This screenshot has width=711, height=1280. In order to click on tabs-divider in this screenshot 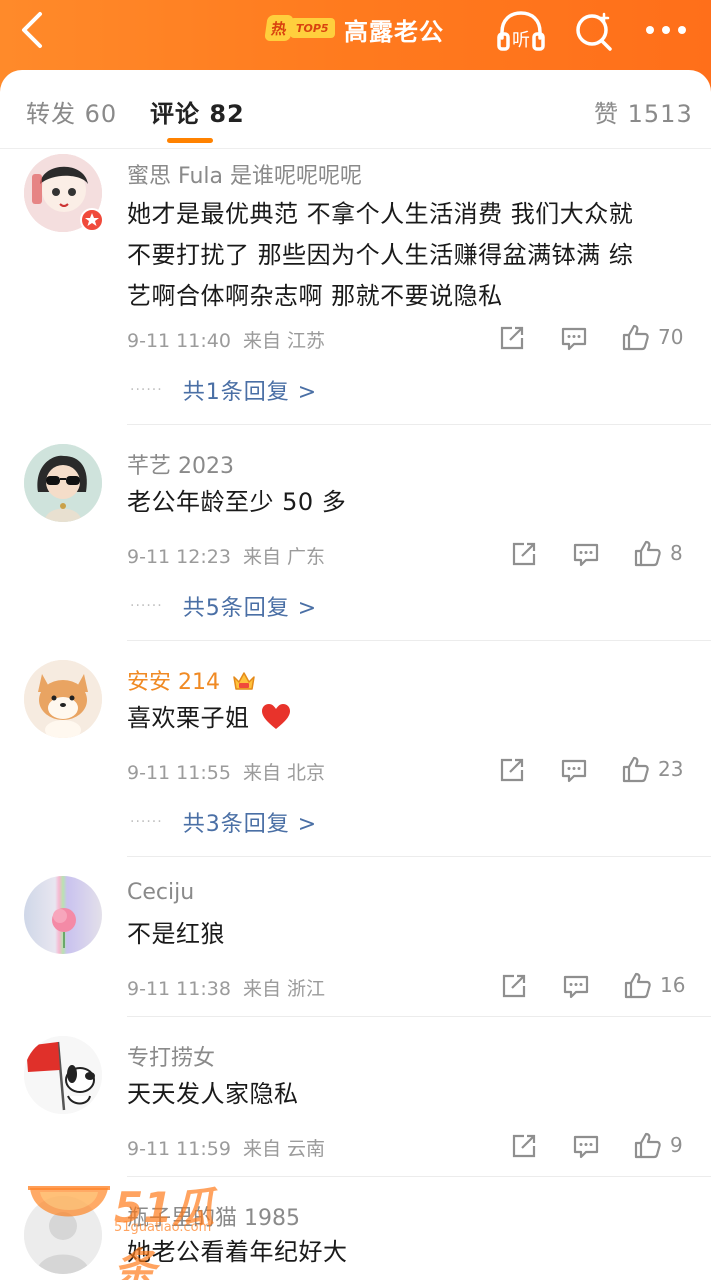, I will do `click(355, 148)`.